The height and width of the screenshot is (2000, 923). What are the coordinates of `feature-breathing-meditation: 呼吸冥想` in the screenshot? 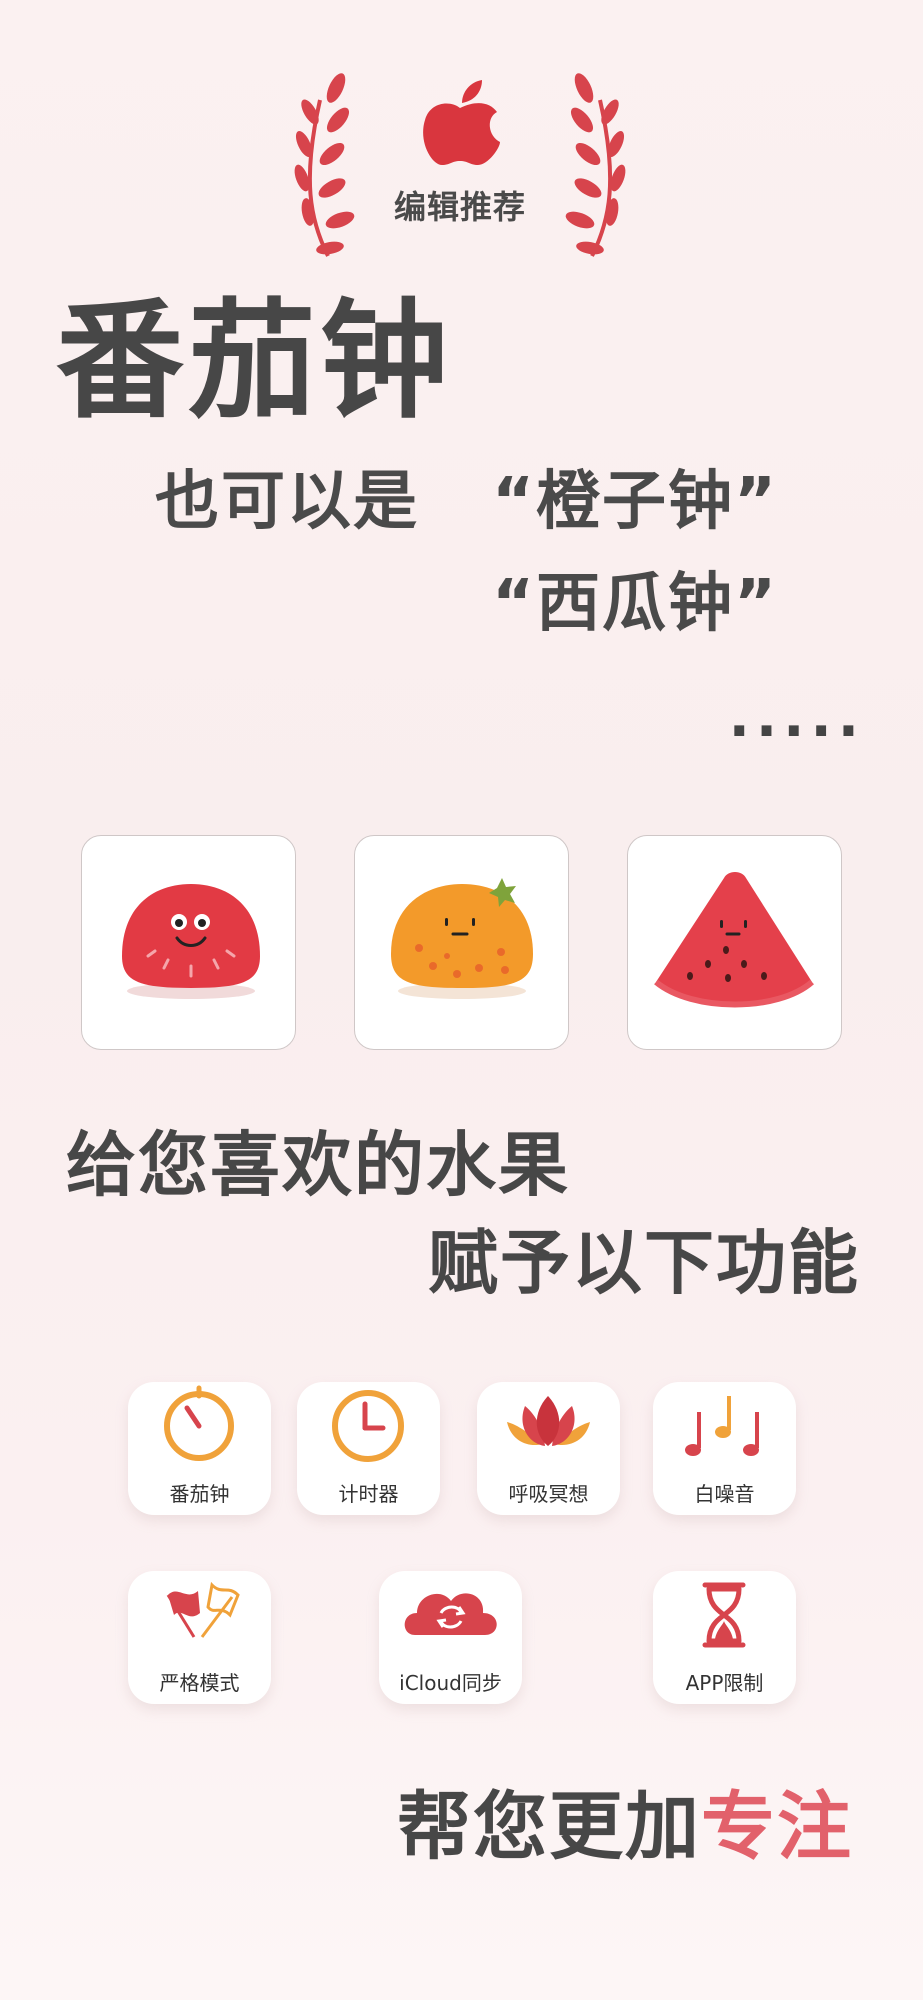 It's located at (548, 1448).